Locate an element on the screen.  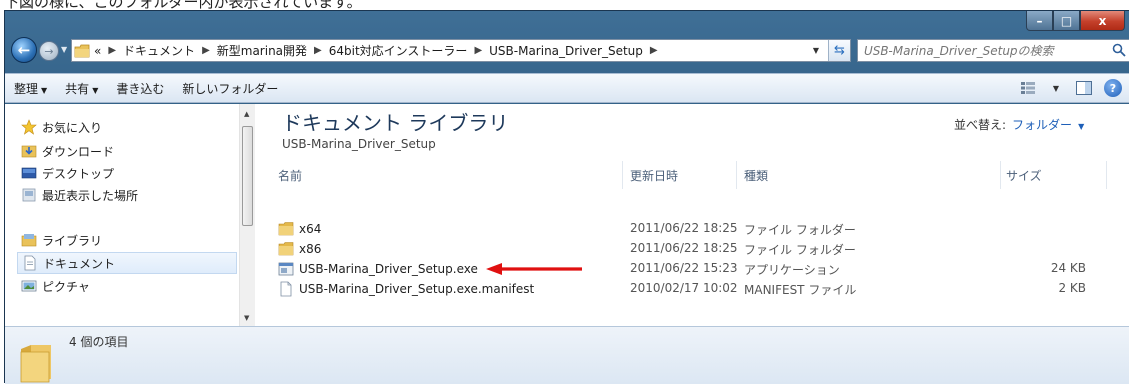
preview-pane-icon is located at coordinates (1084, 88).